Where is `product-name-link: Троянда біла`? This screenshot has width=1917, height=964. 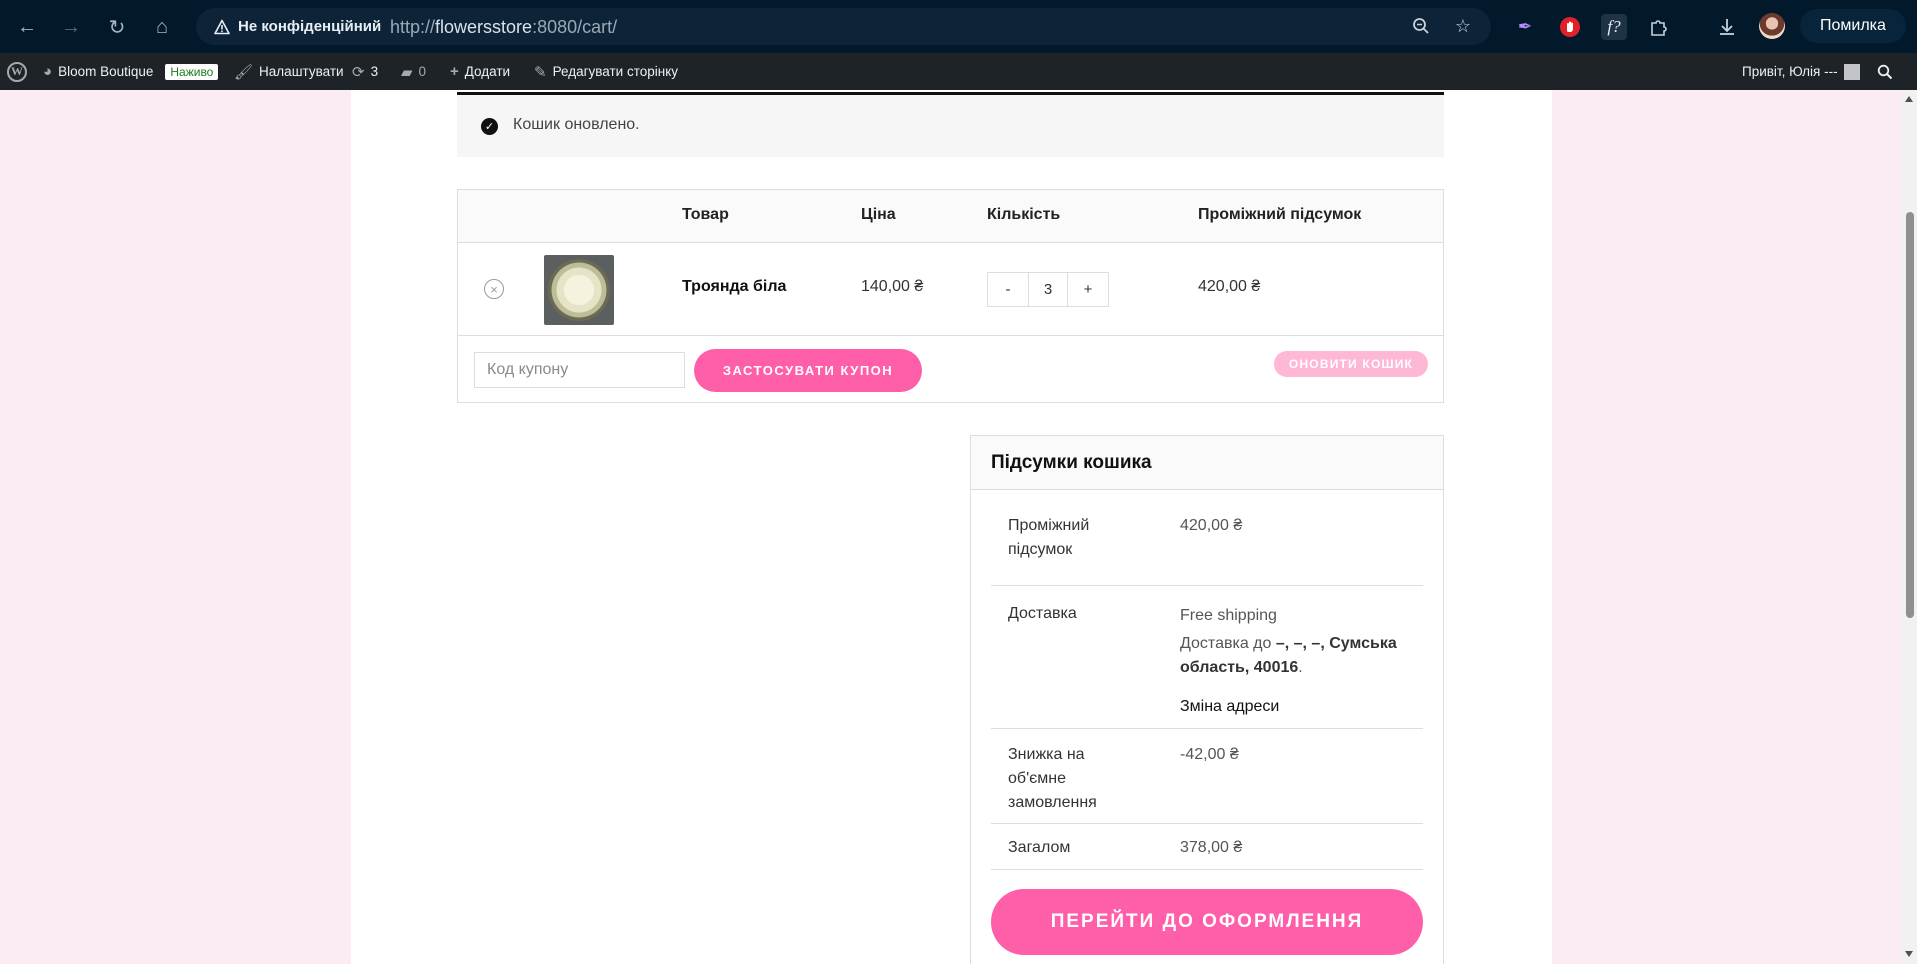
product-name-link: Троянда біла is located at coordinates (734, 287).